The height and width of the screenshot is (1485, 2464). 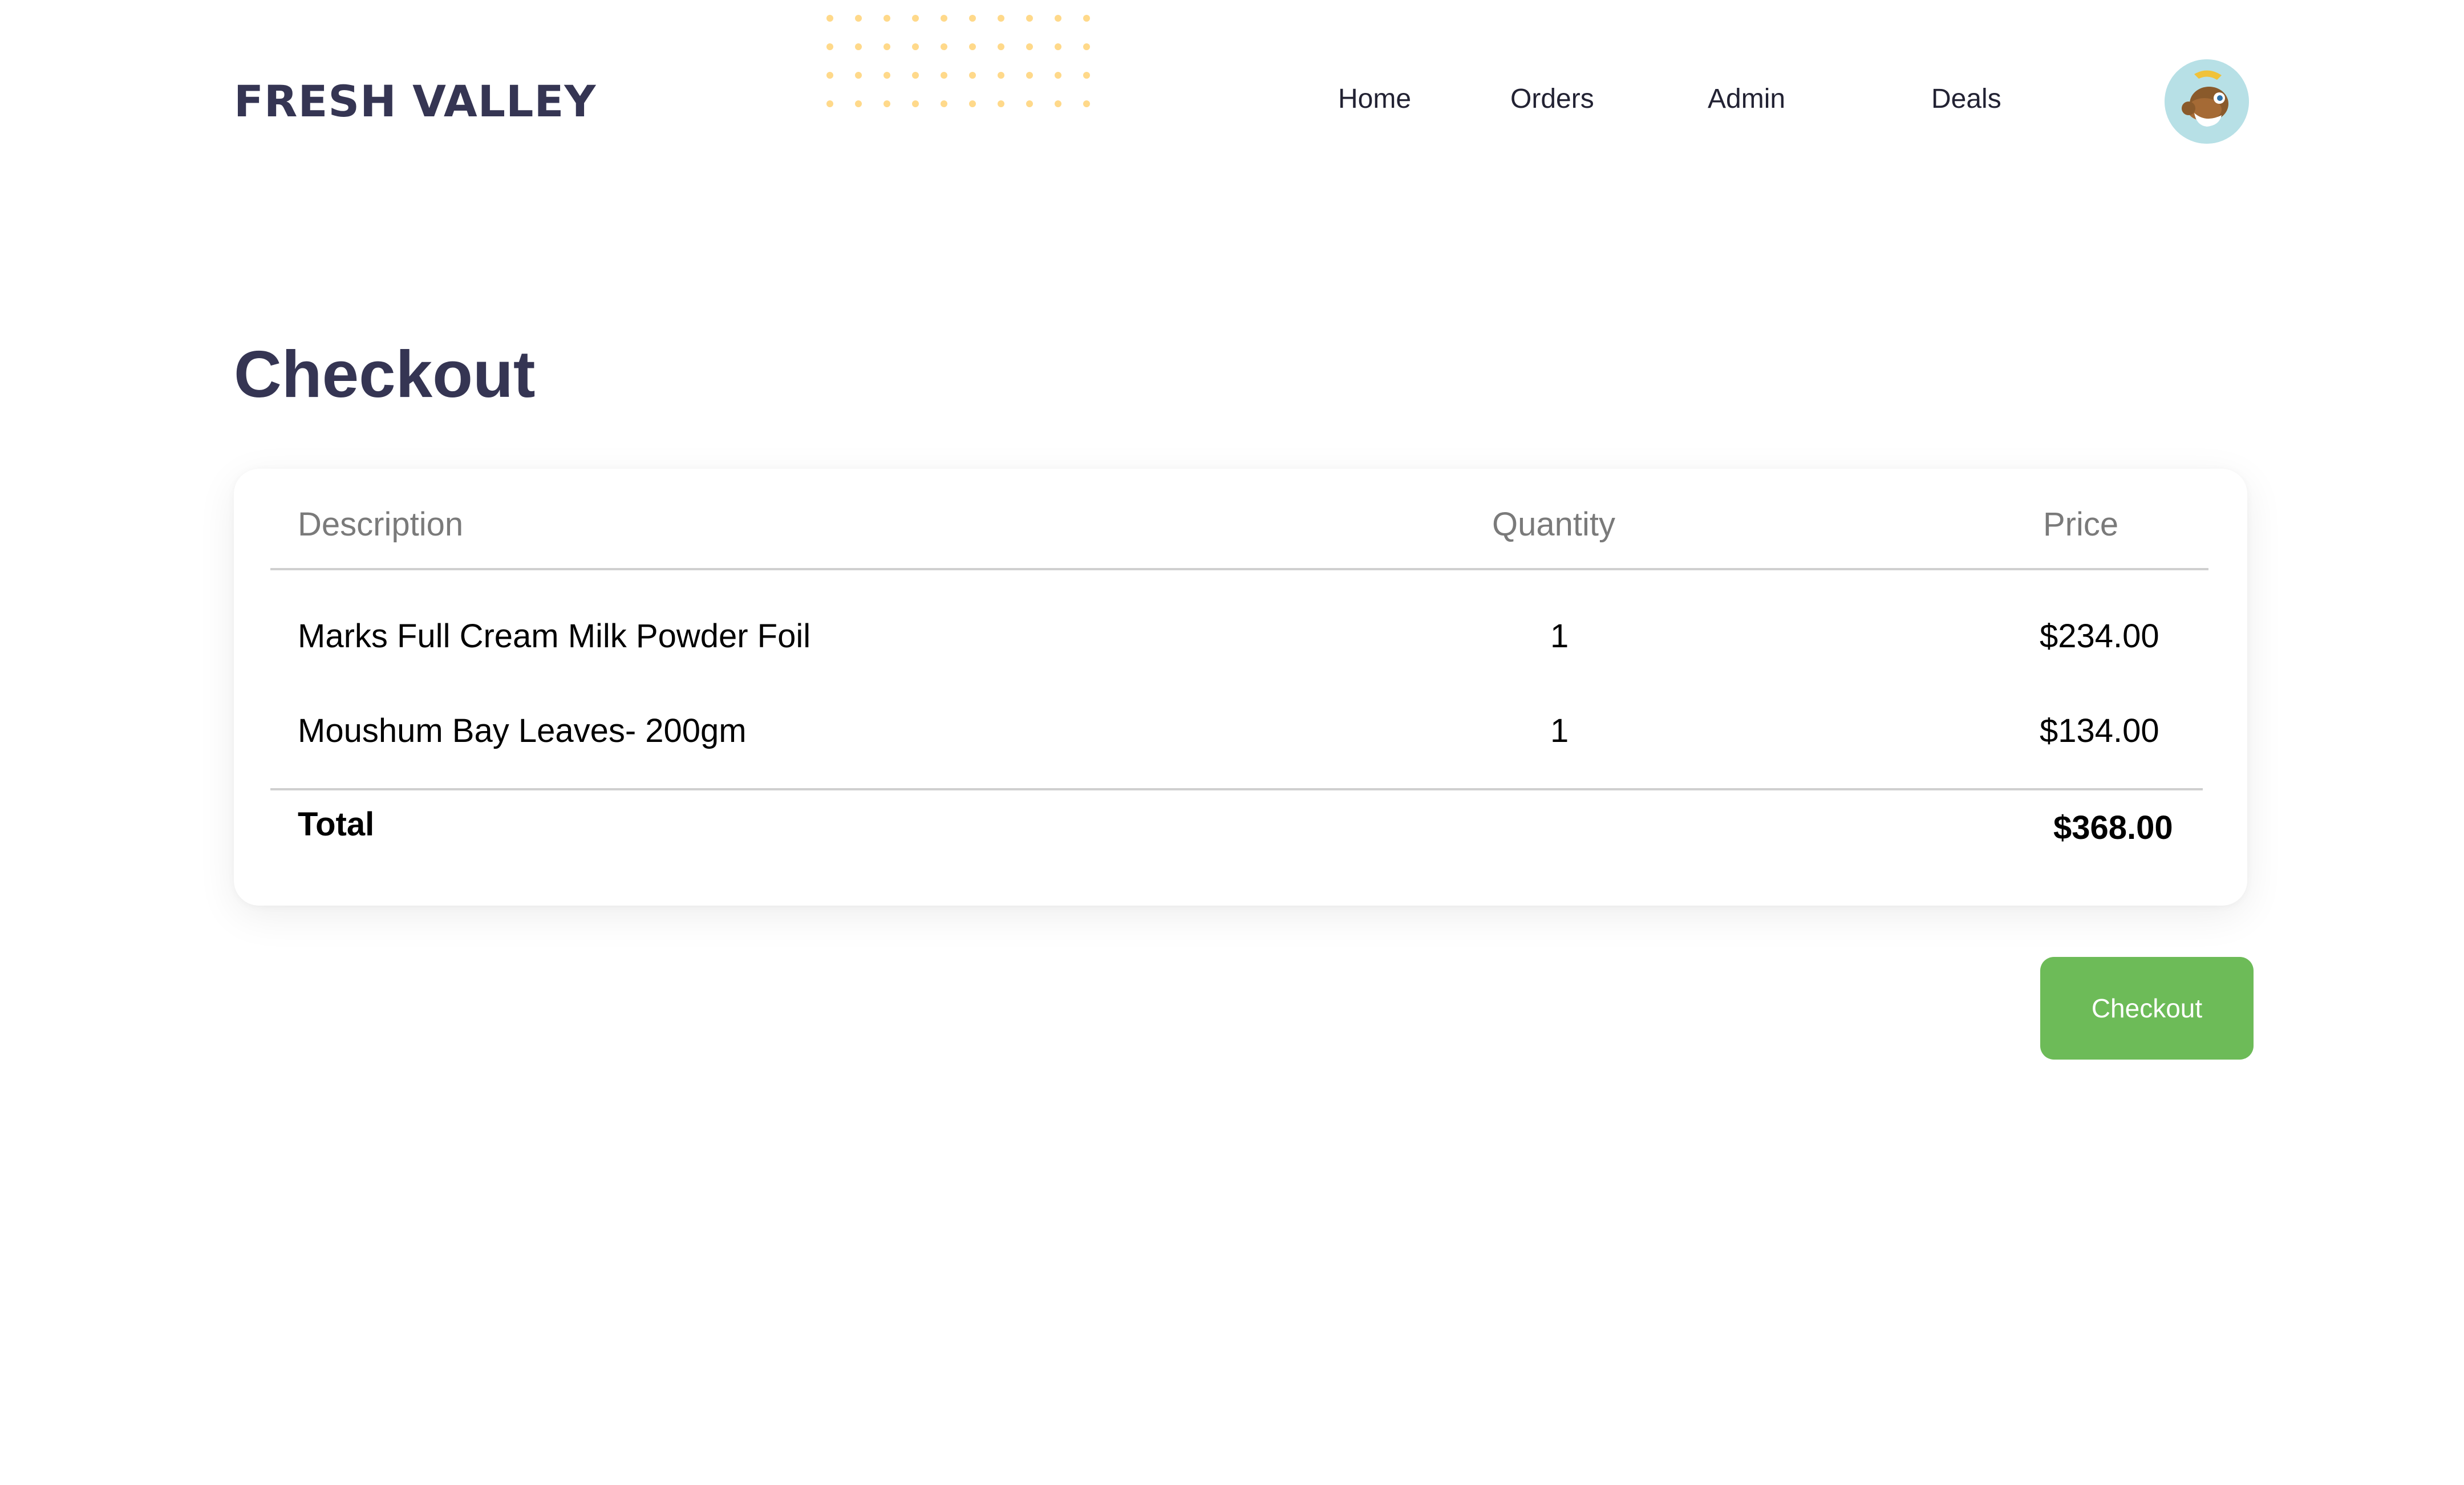 I want to click on column-header-price: Price, so click(x=2081, y=524).